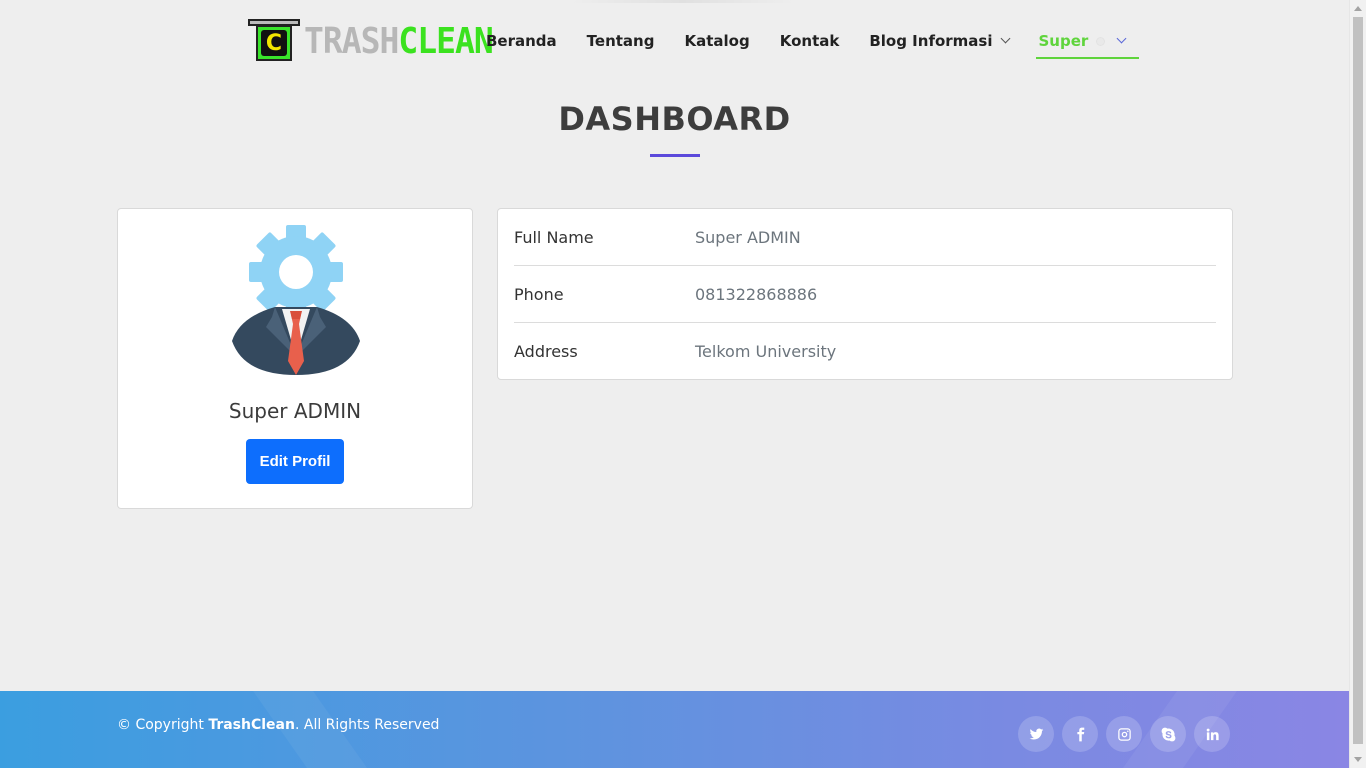  I want to click on facebook-icon, so click(1080, 734).